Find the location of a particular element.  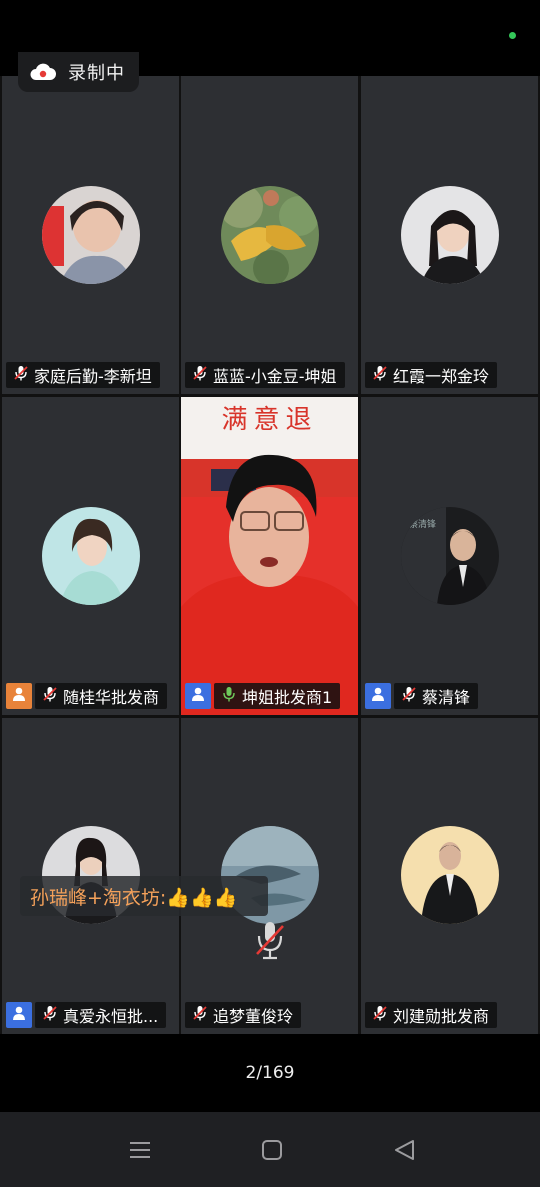

pagination-bar: 2/169 is located at coordinates (270, 1073).